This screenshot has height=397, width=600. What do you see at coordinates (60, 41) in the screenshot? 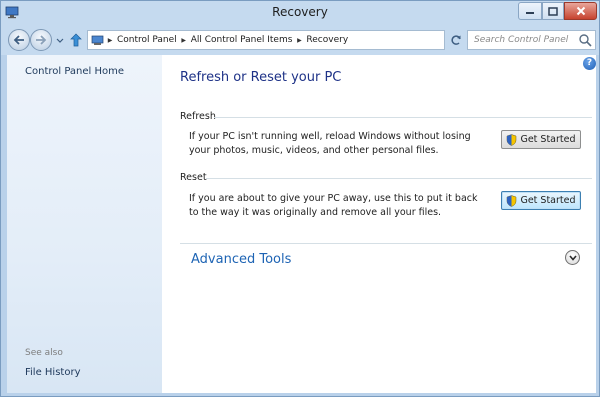
I see `recent-locations-icon` at bounding box center [60, 41].